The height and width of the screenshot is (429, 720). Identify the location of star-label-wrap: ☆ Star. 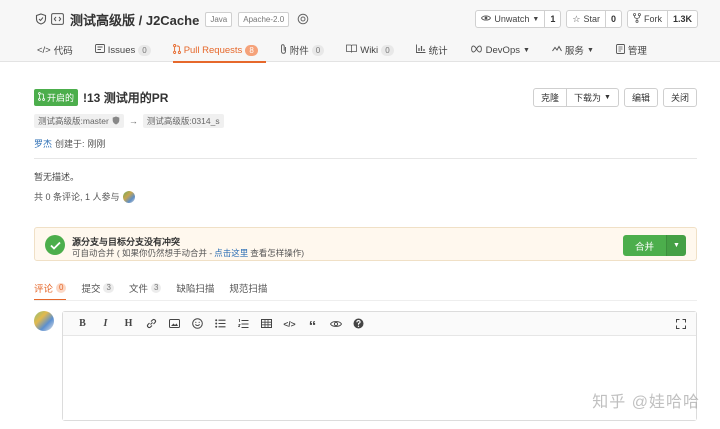
(586, 19).